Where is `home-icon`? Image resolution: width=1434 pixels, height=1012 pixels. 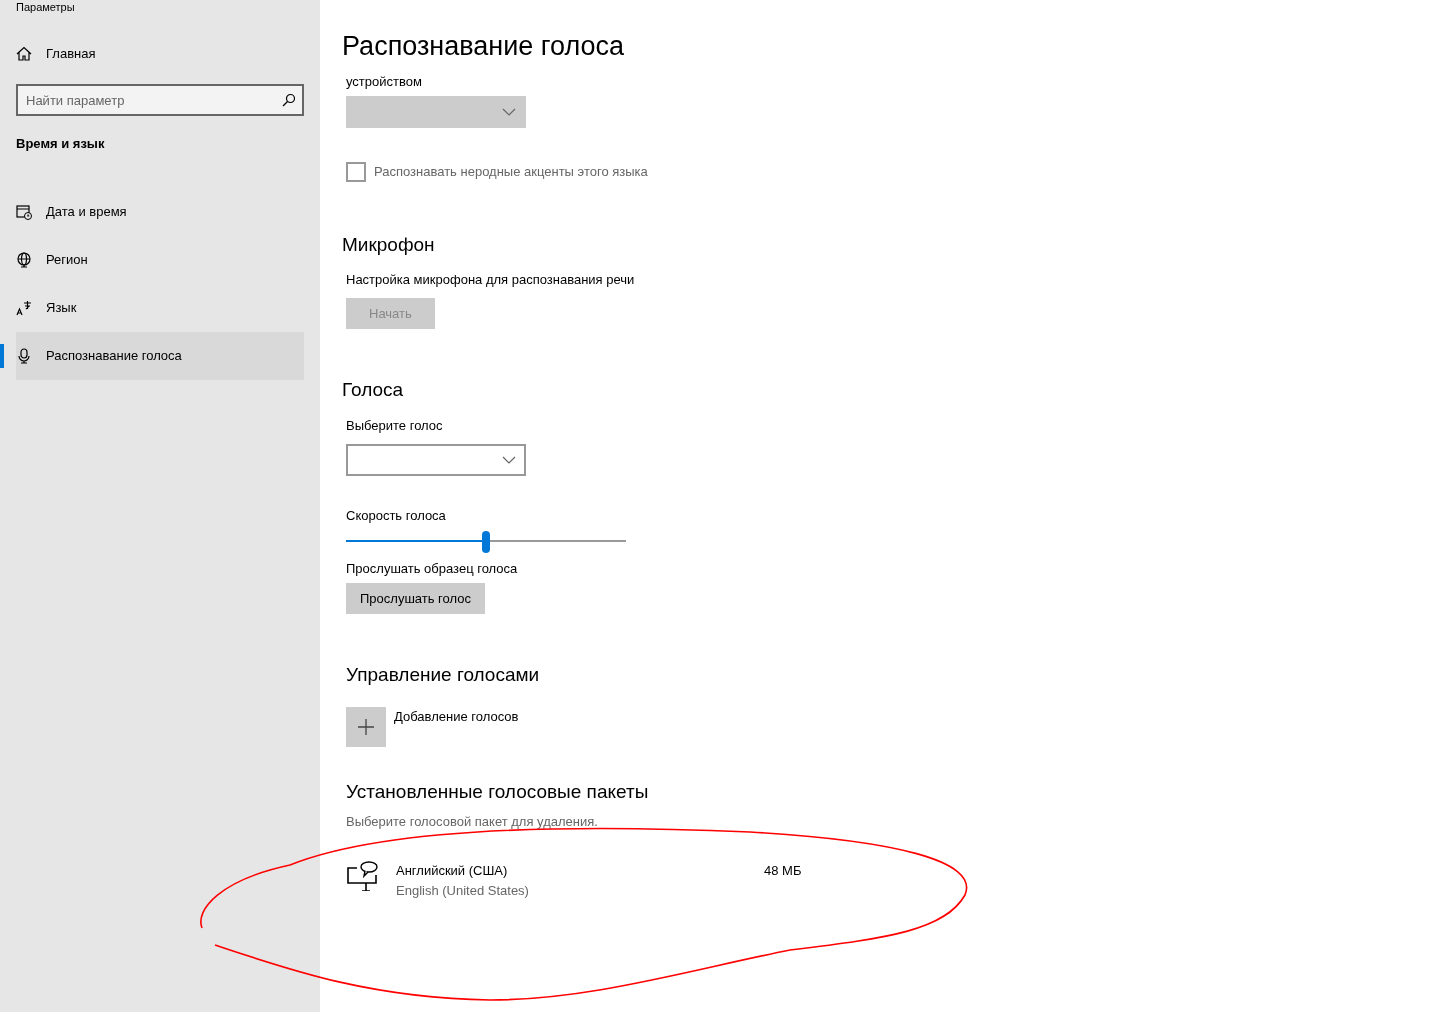
home-icon is located at coordinates (24, 54).